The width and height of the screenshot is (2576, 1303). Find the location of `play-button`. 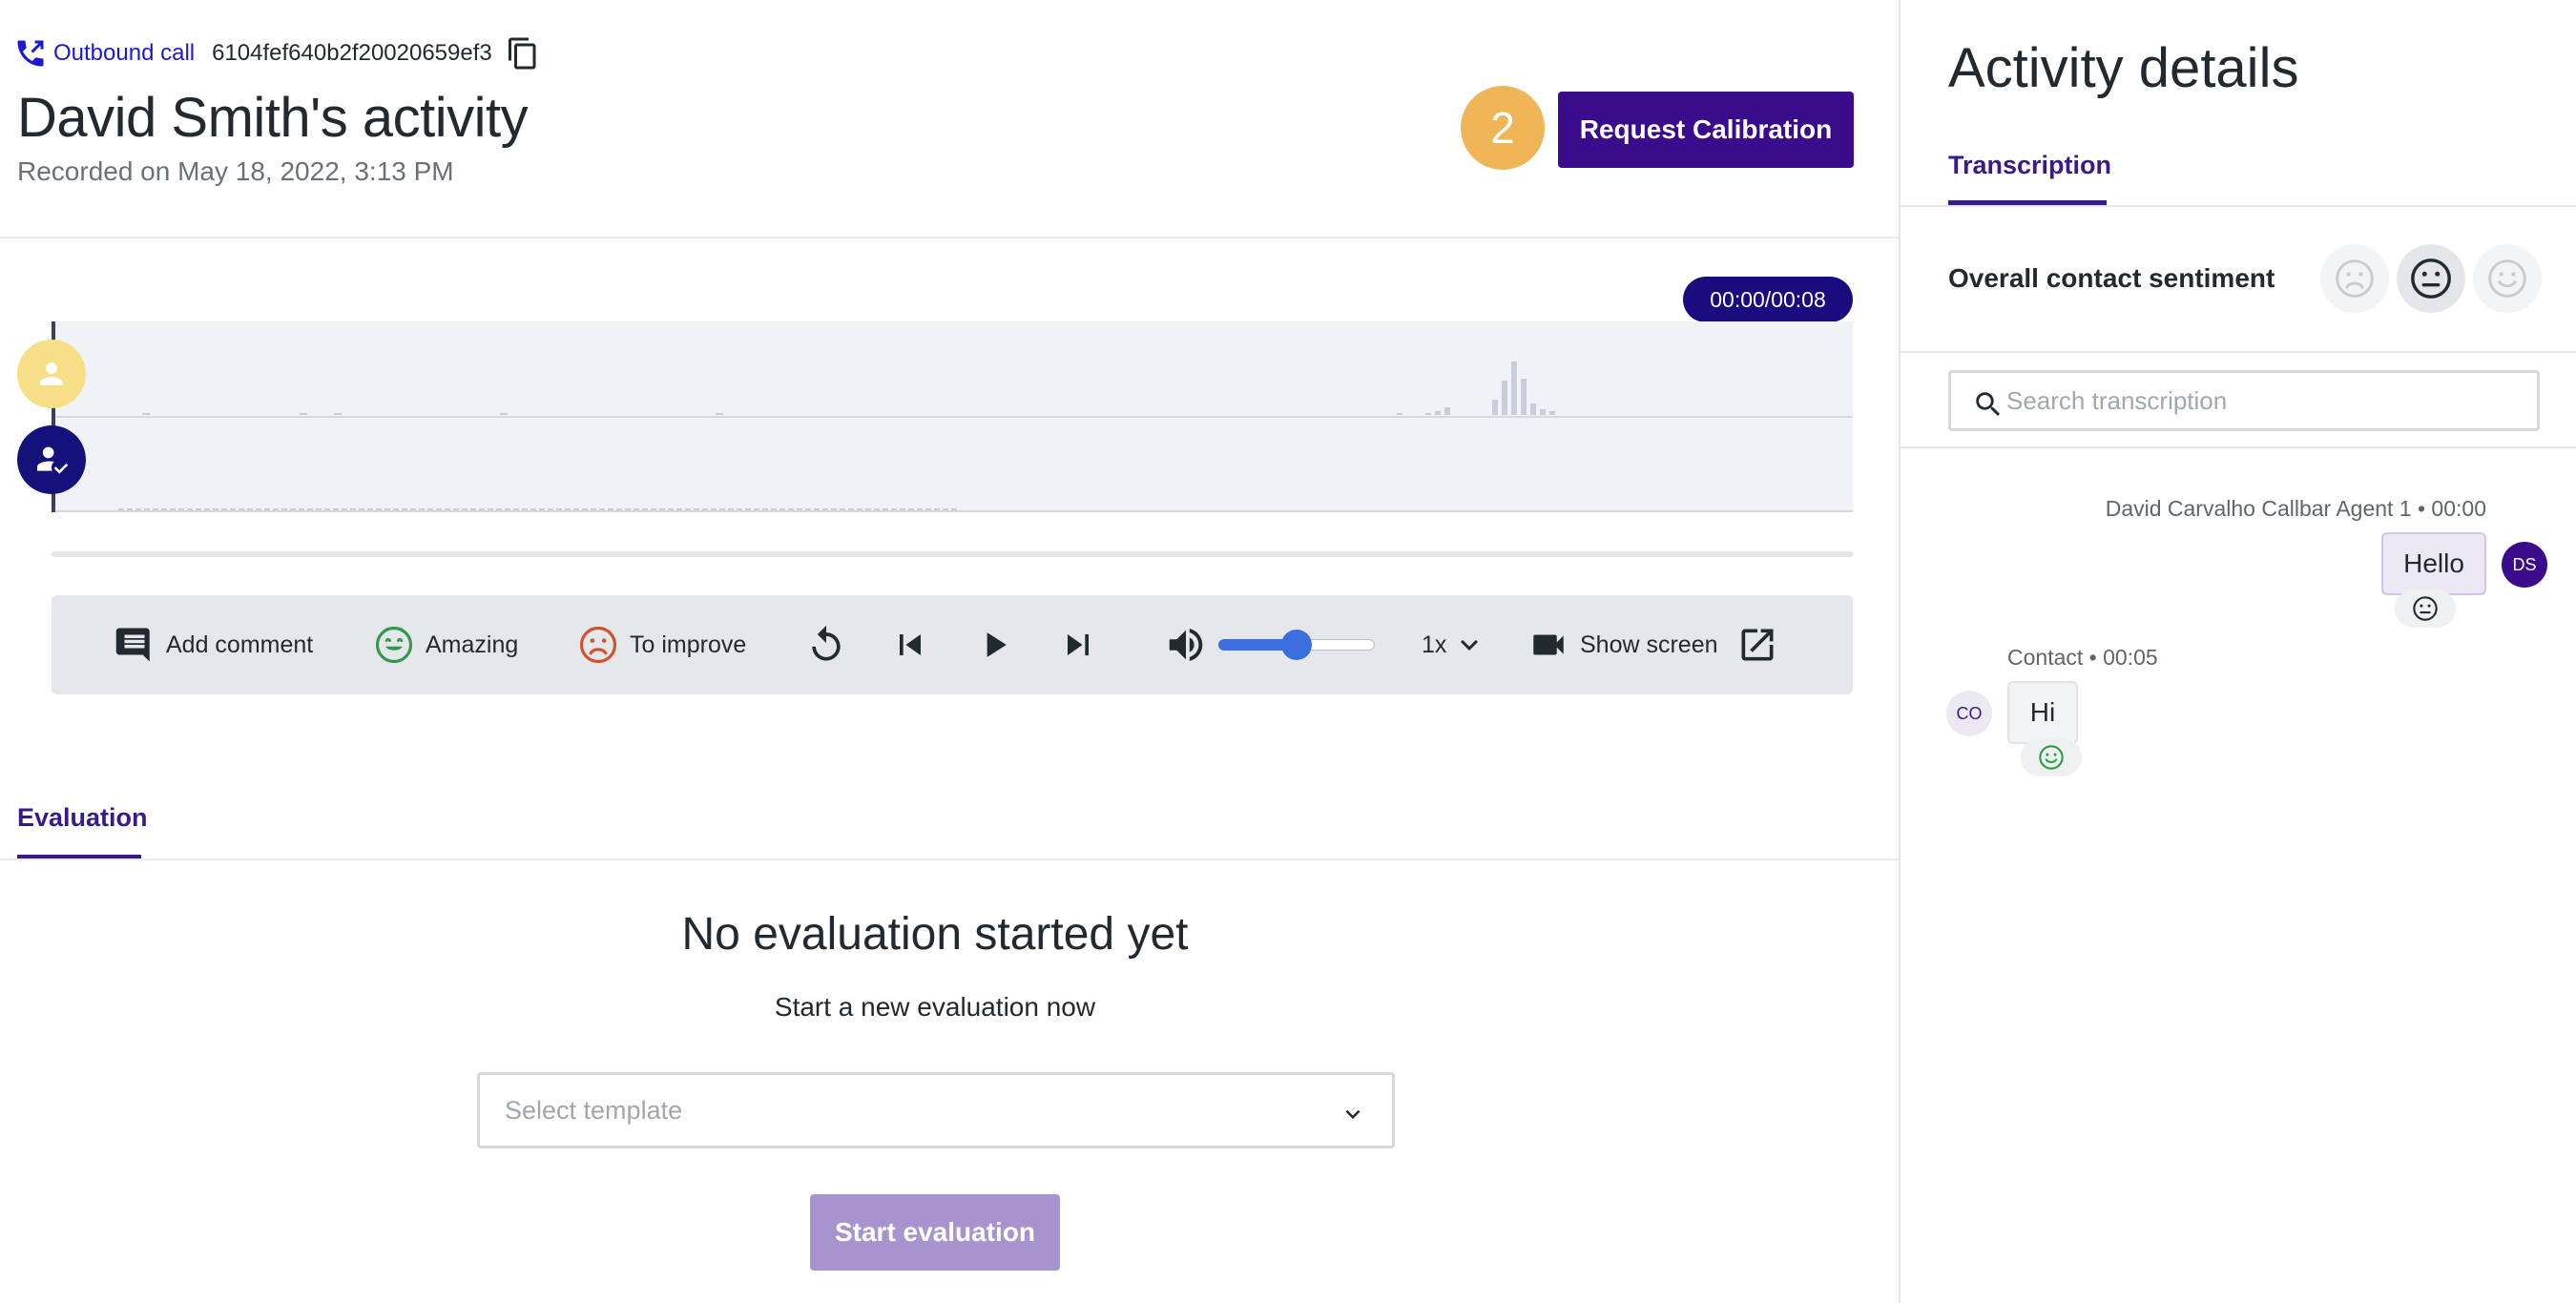

play-button is located at coordinates (994, 645).